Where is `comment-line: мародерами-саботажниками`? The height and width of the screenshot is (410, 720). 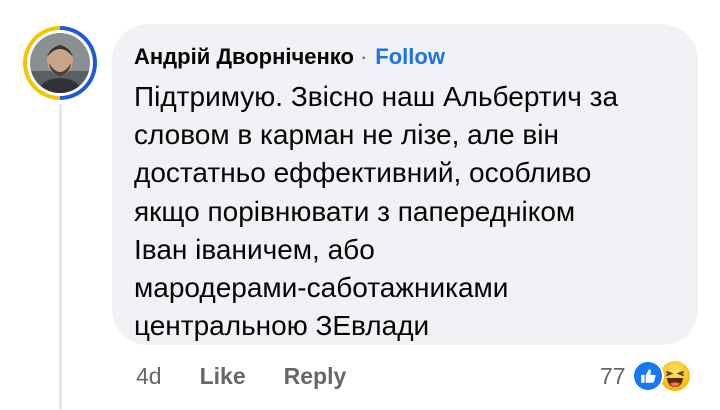 comment-line: мародерами-саботажниками is located at coordinates (321, 288).